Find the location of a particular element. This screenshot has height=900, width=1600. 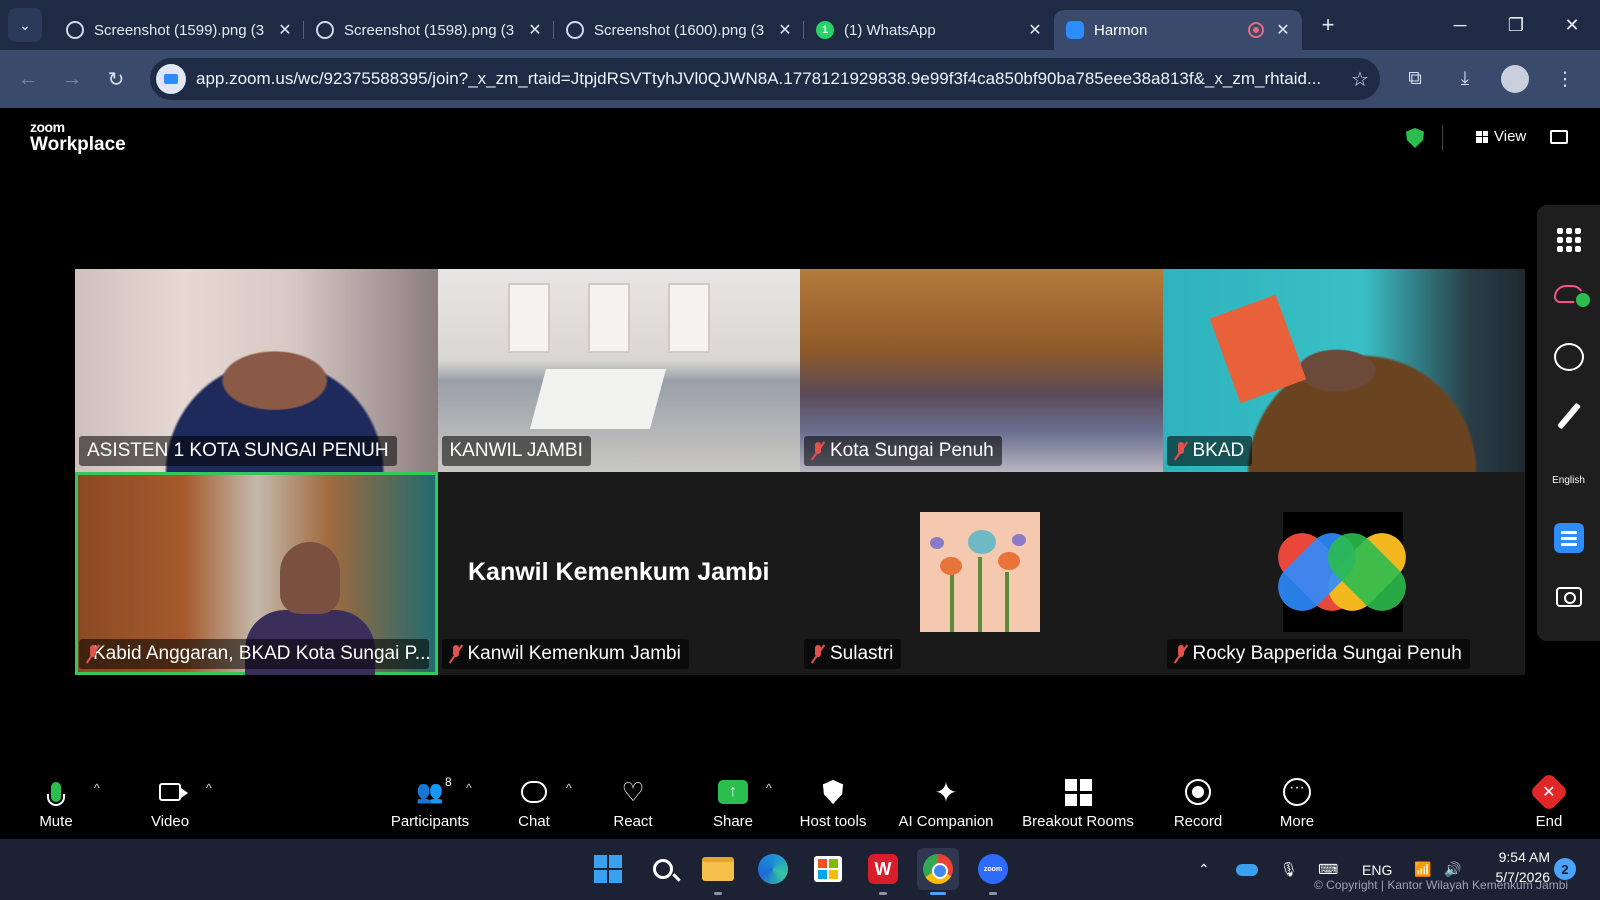

share-button: ↑ Share is located at coordinates (733, 806).